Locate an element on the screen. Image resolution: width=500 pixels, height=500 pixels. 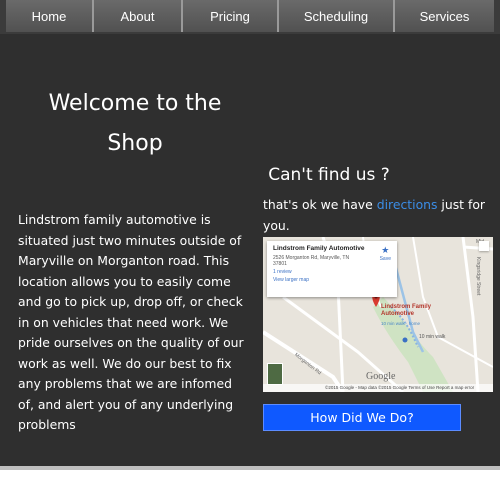
footer is located at coordinates (250, 483).